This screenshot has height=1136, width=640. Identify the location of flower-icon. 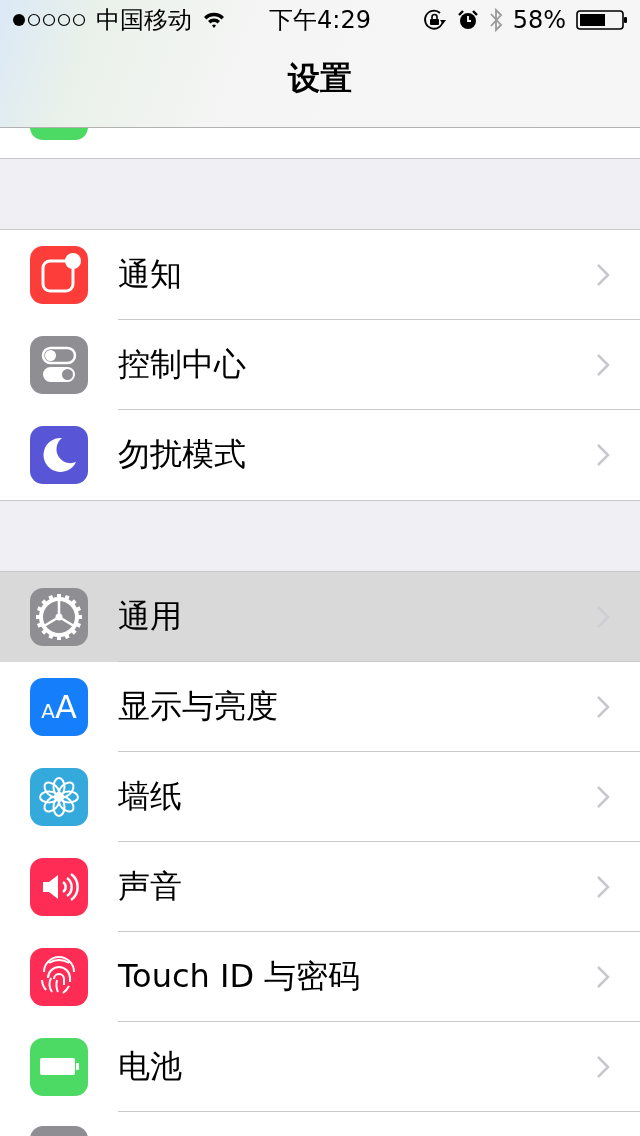
(59, 797).